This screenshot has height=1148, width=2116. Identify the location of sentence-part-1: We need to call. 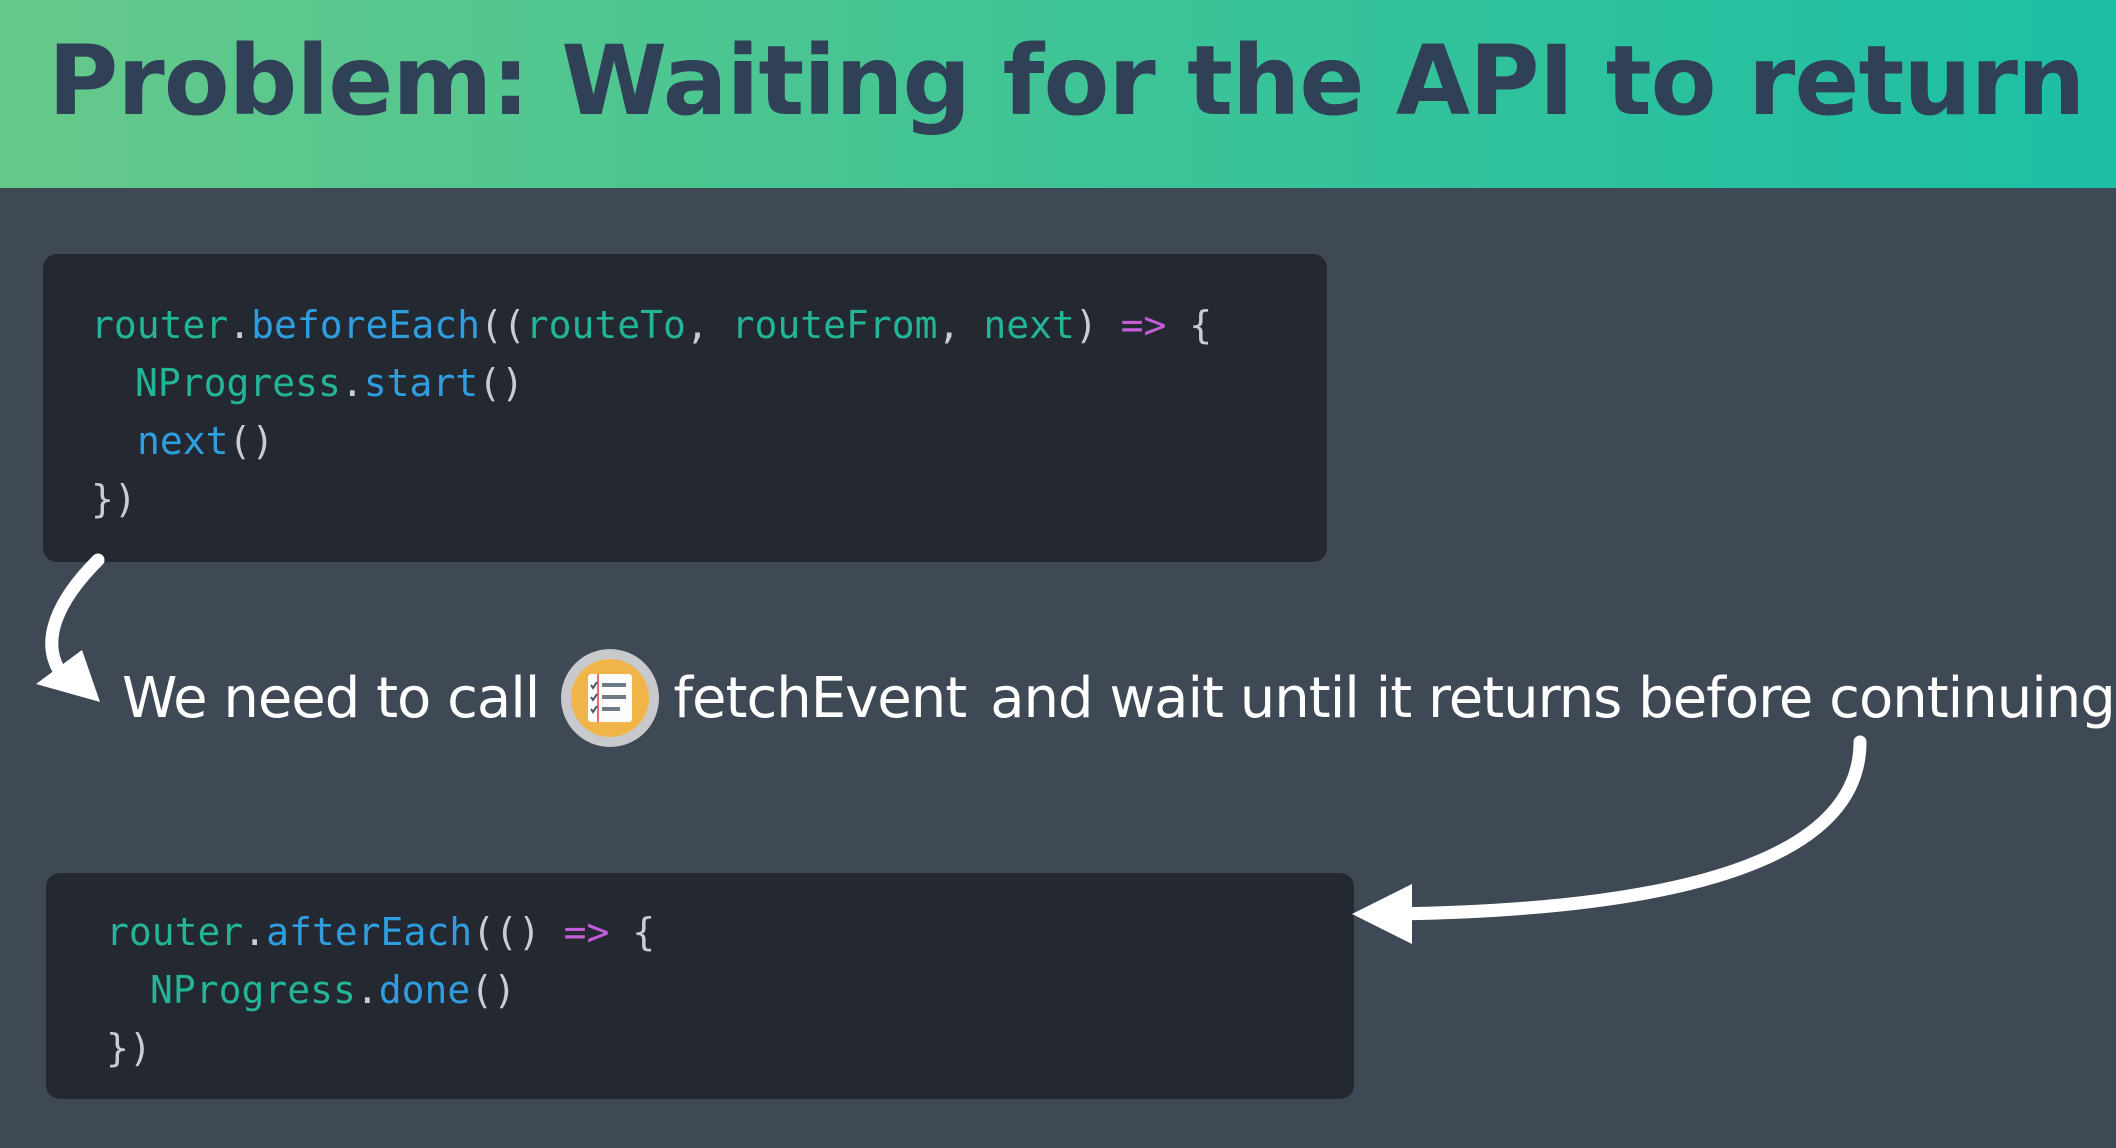
(331, 698).